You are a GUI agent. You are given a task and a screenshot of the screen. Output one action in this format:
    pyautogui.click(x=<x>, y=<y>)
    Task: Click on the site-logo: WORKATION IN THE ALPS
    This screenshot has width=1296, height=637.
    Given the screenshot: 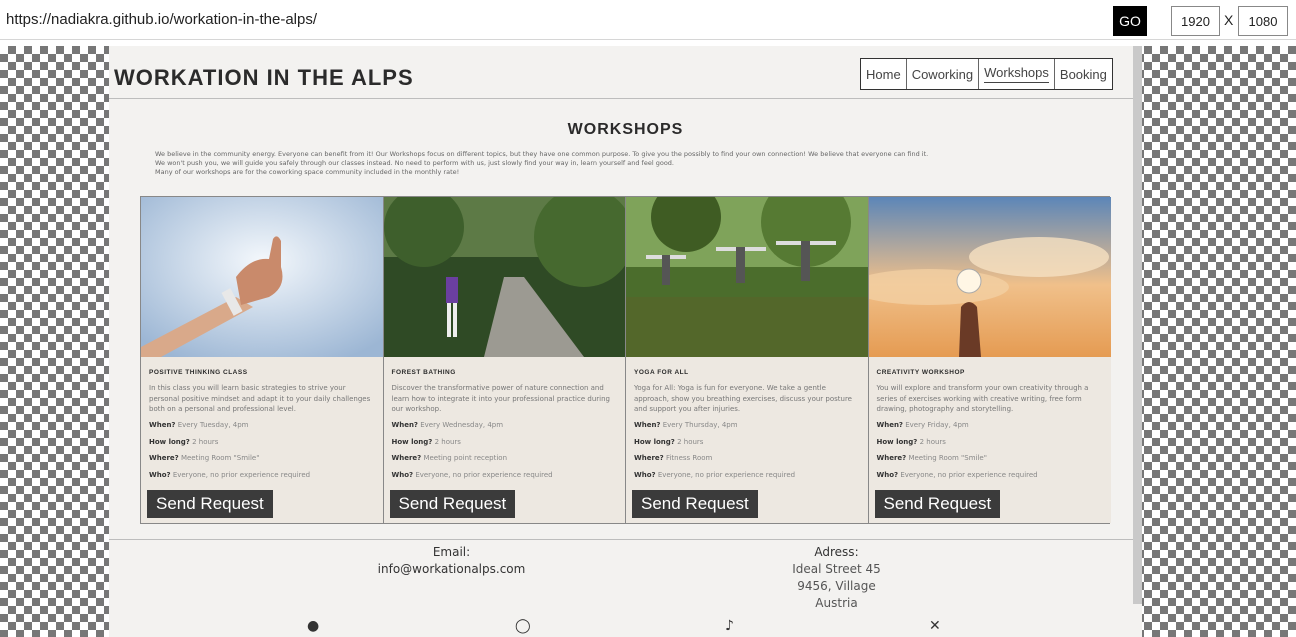 What is the action you would take?
    pyautogui.click(x=264, y=78)
    